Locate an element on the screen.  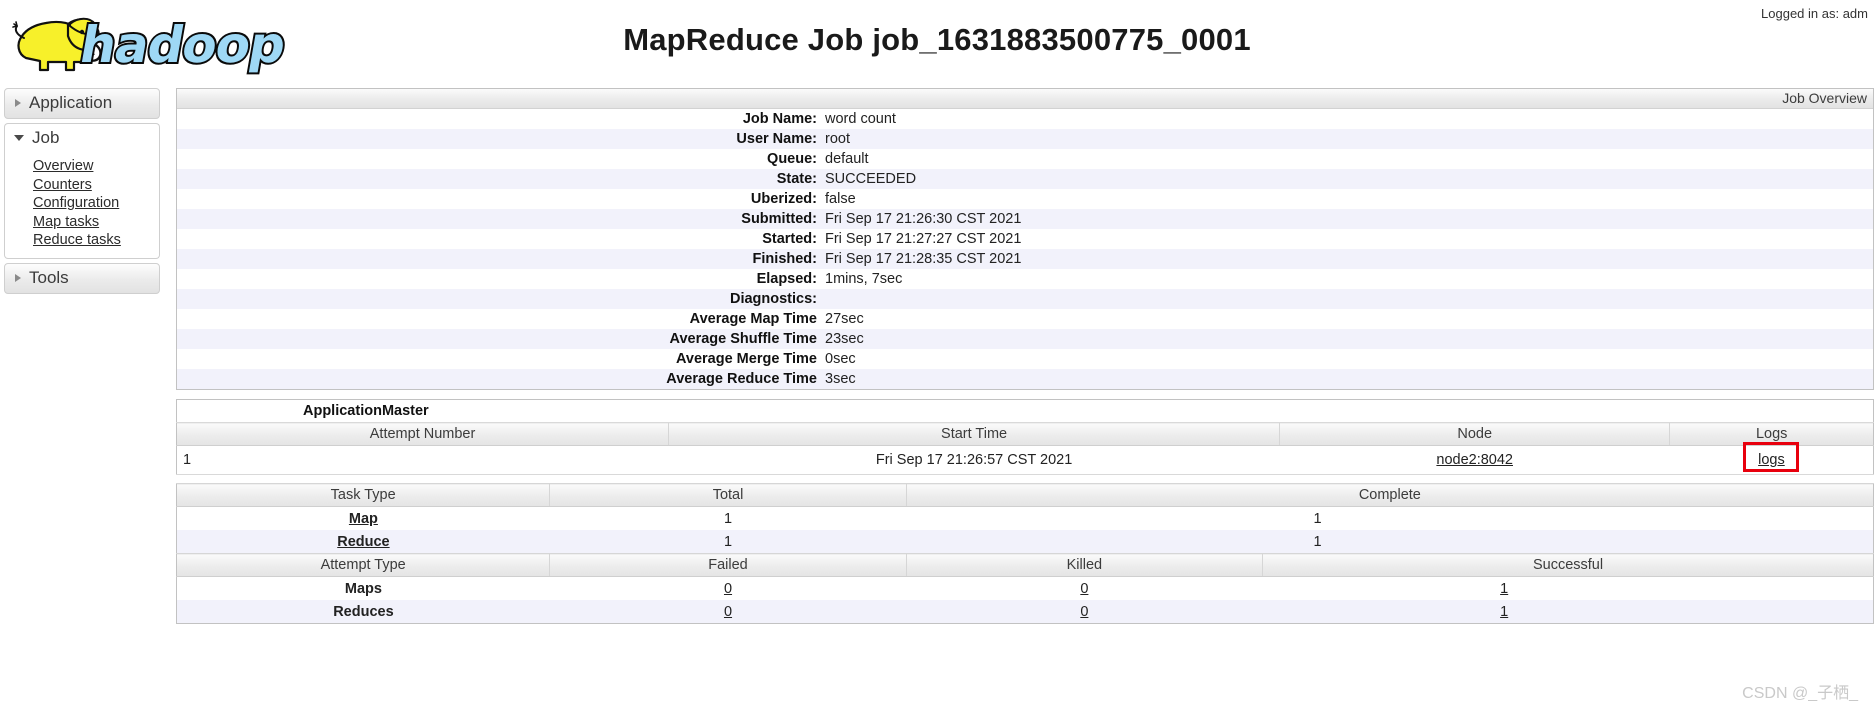
cell-attempt-number: 1 is located at coordinates (422, 460).